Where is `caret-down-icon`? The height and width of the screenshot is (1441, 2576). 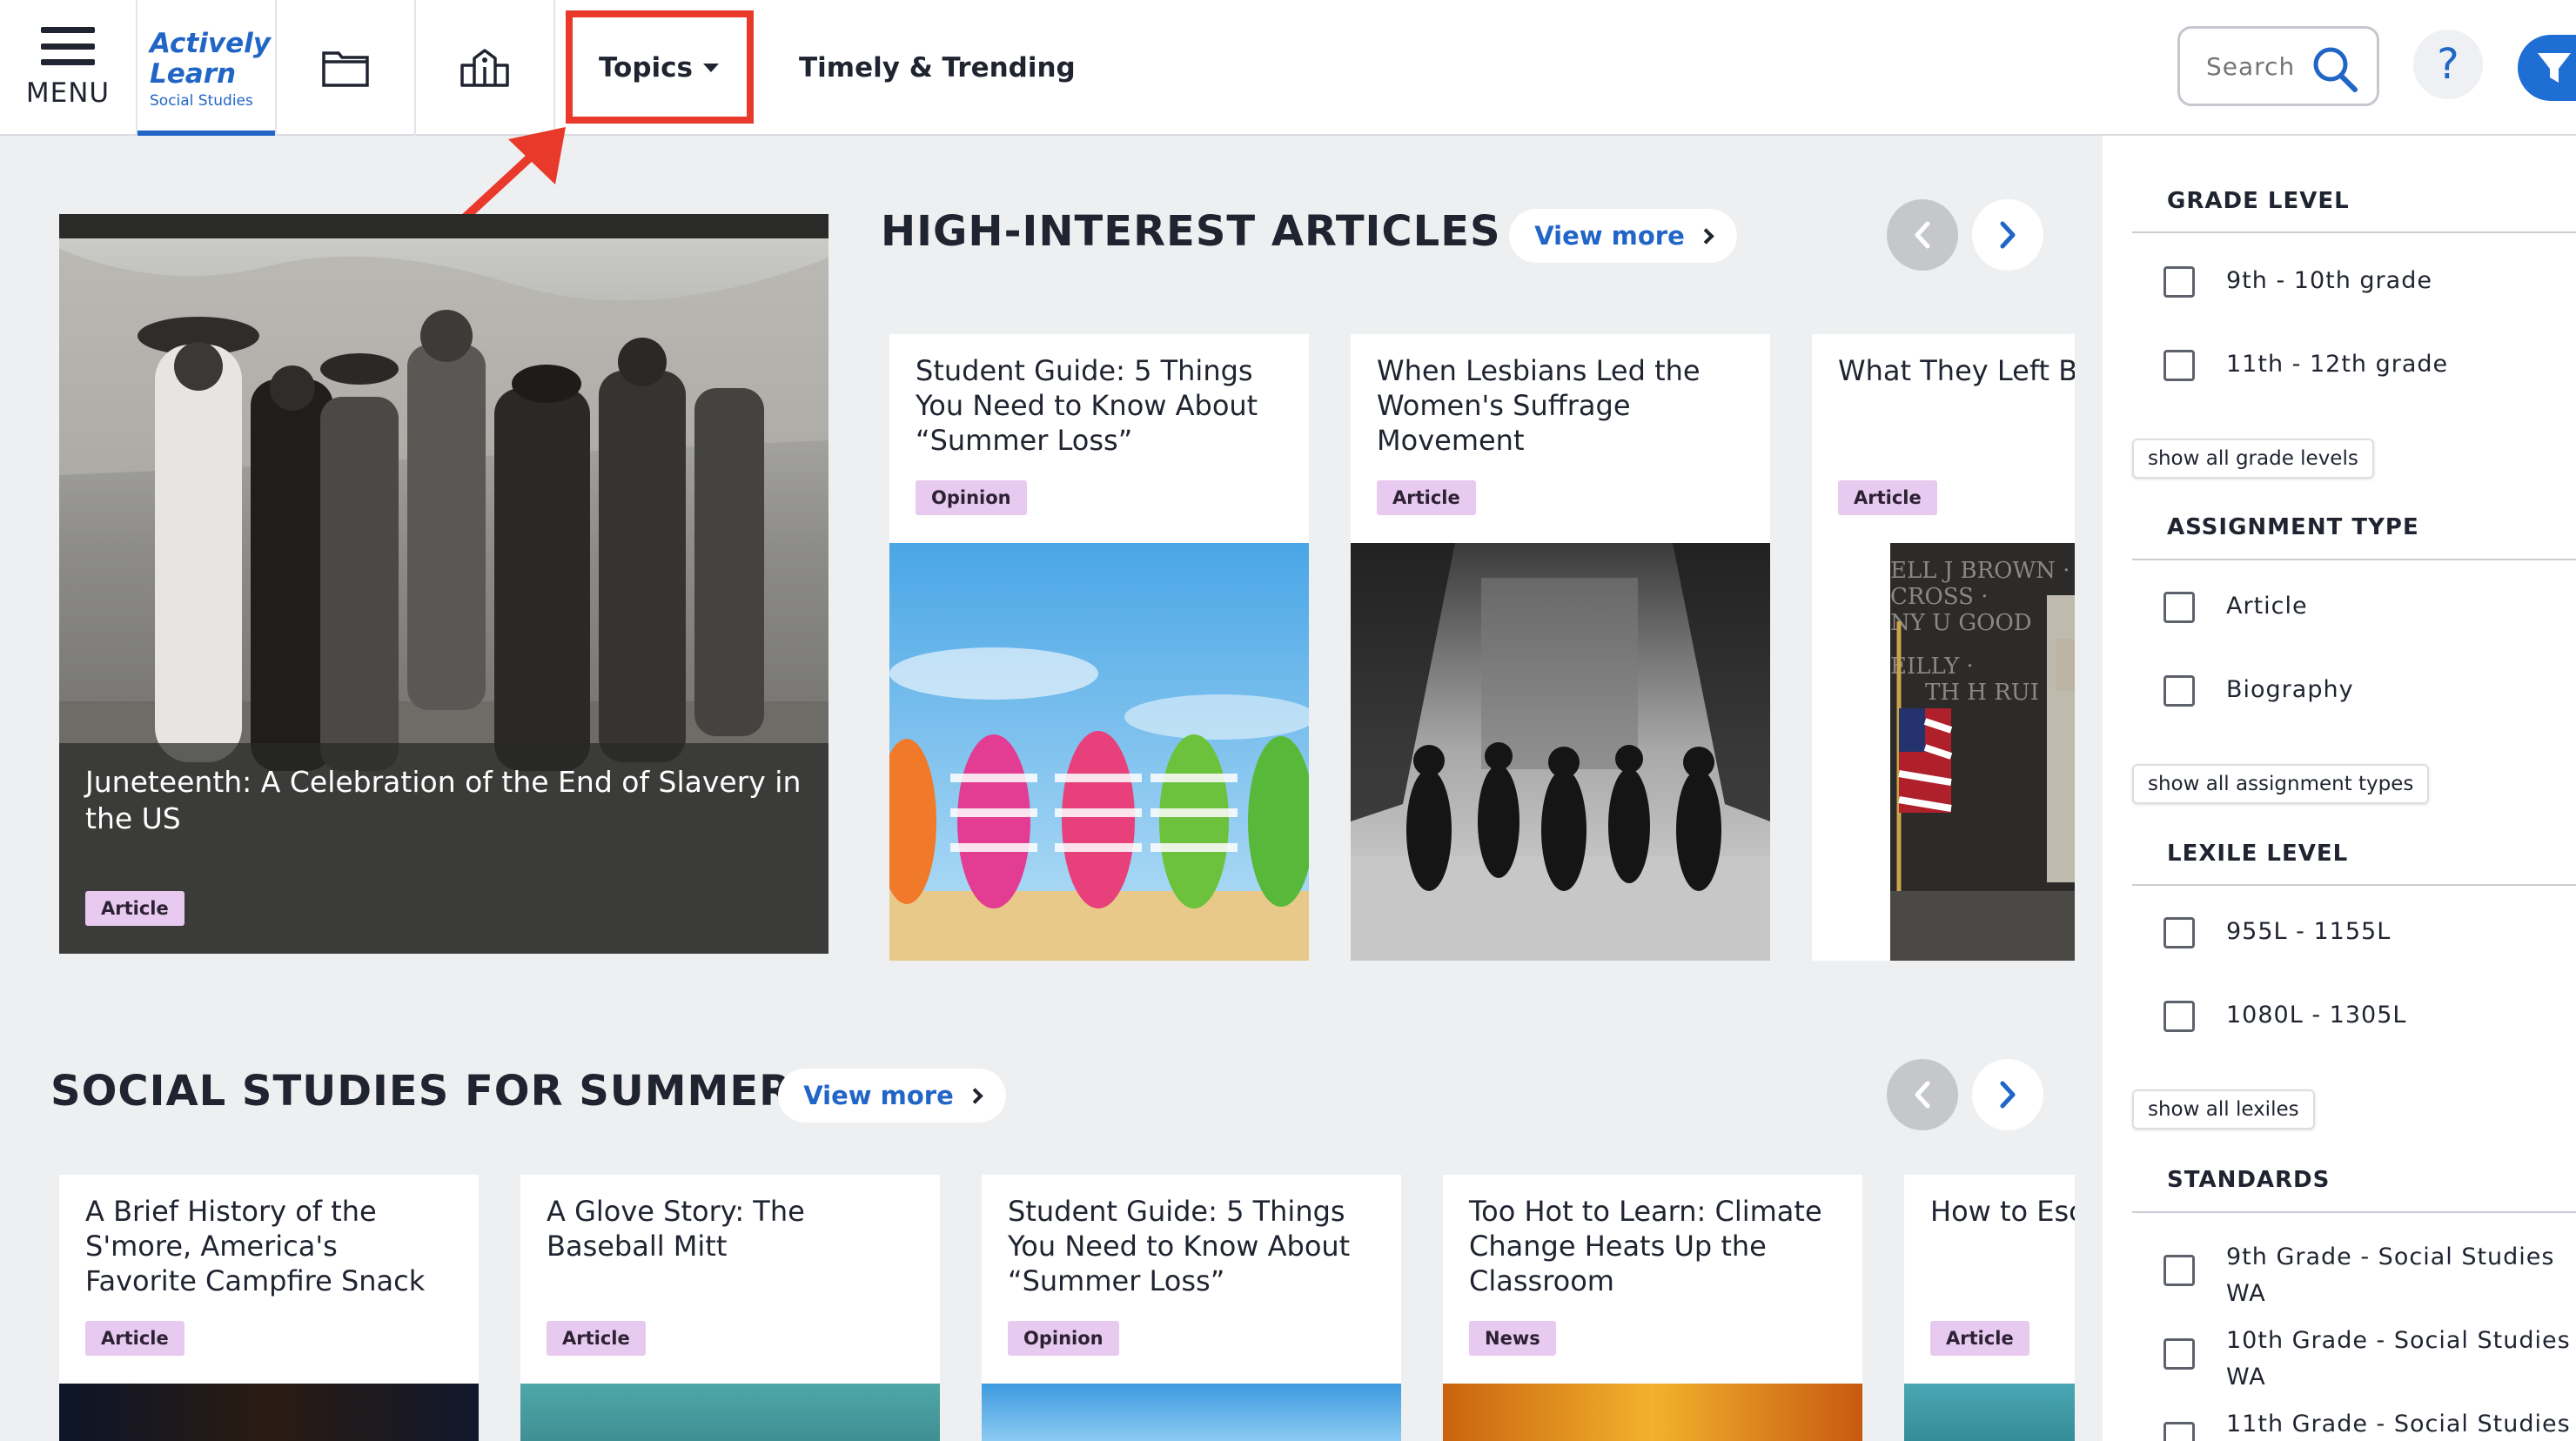 caret-down-icon is located at coordinates (710, 68).